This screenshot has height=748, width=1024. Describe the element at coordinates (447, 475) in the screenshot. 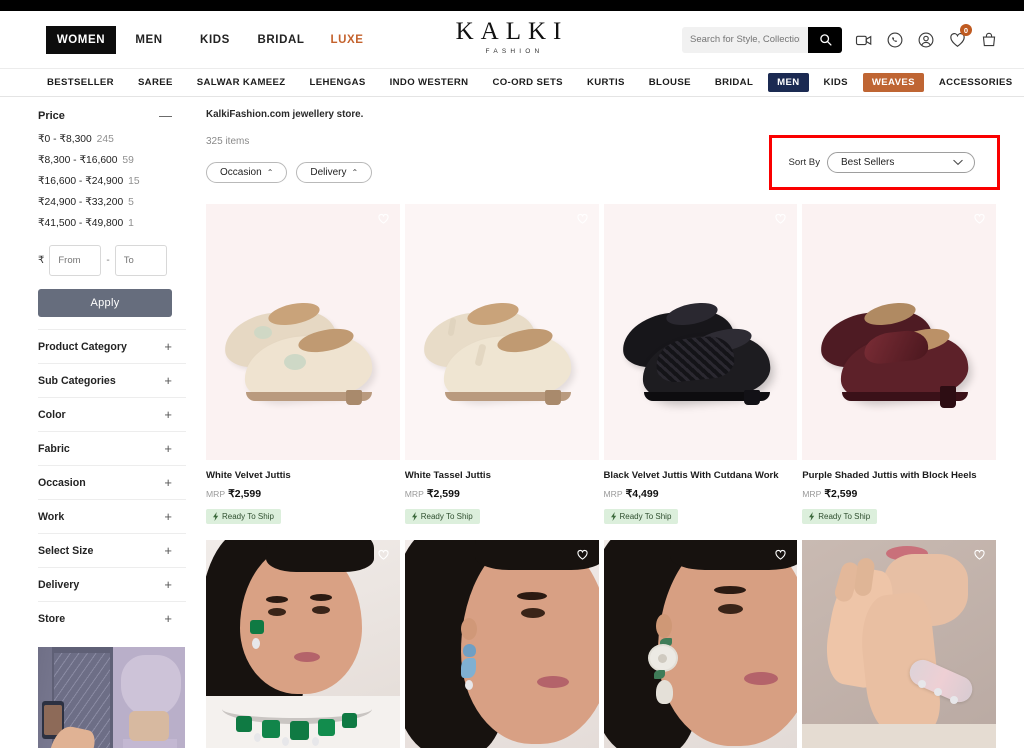

I see `product-title: White Tassel Juttis` at that location.